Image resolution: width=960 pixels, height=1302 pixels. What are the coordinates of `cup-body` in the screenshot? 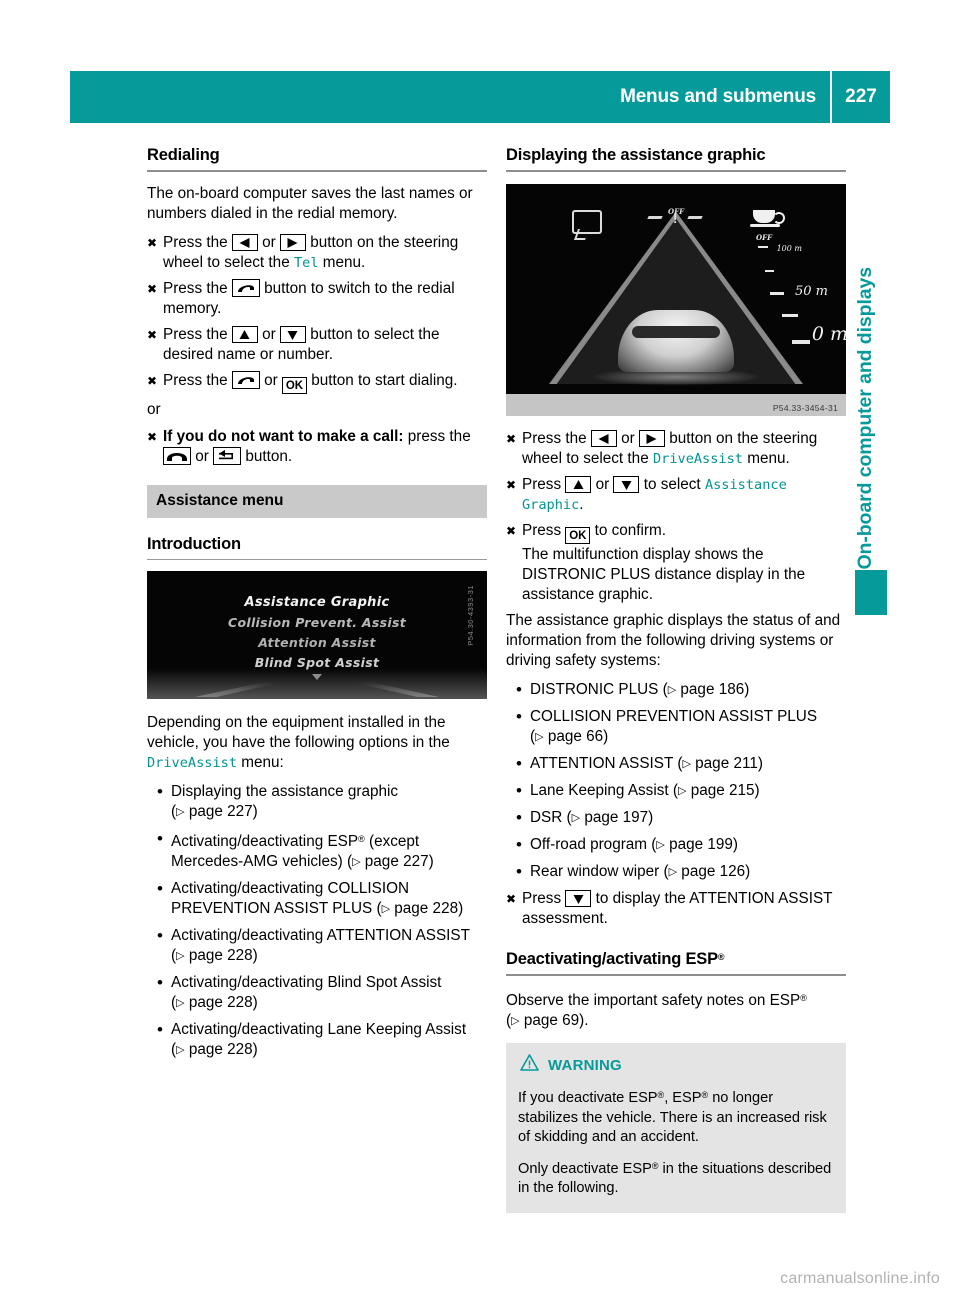 It's located at (764, 216).